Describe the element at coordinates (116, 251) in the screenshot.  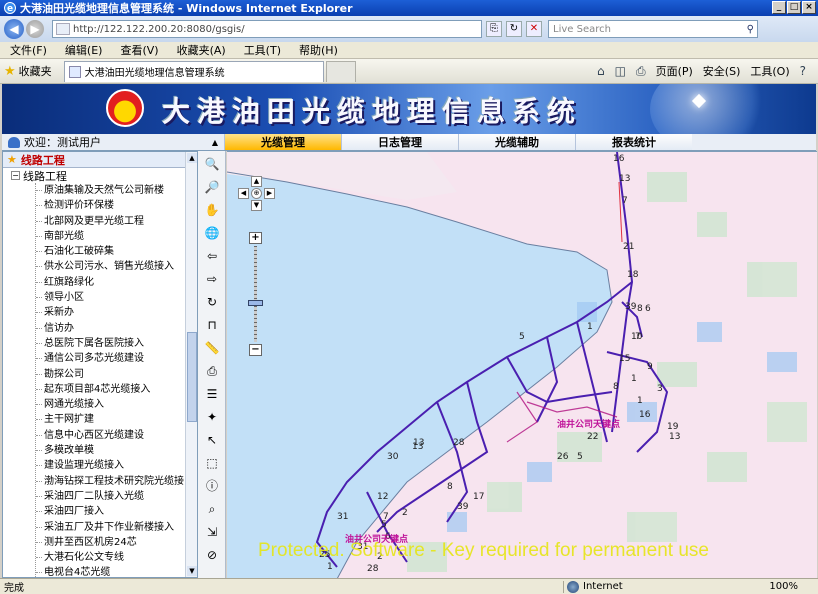
I see `tree-item: 石油化工破碎集` at that location.